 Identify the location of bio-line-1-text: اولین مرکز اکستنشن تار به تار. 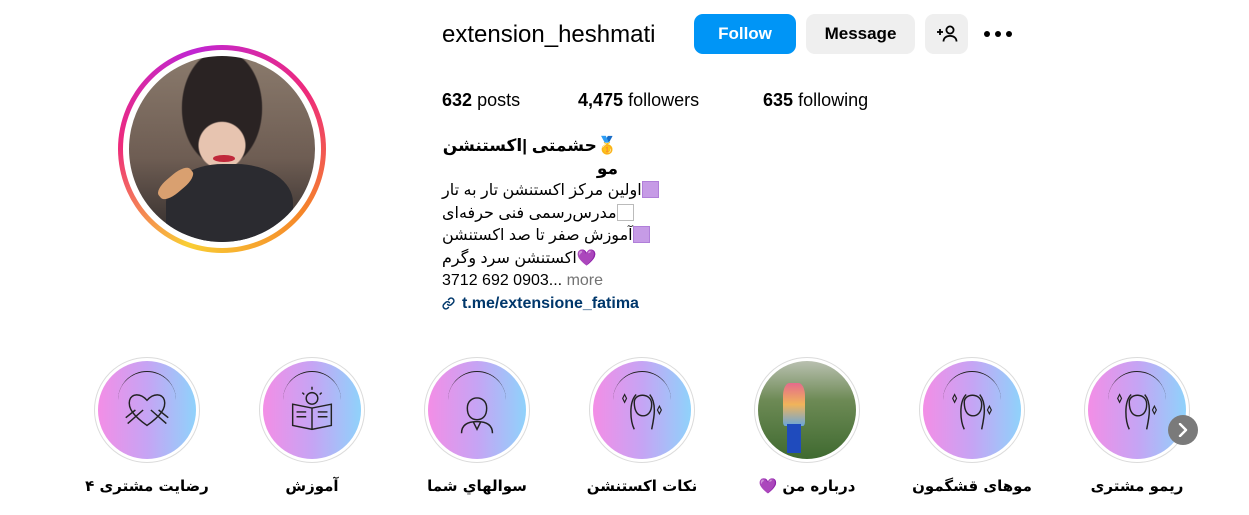
(542, 190).